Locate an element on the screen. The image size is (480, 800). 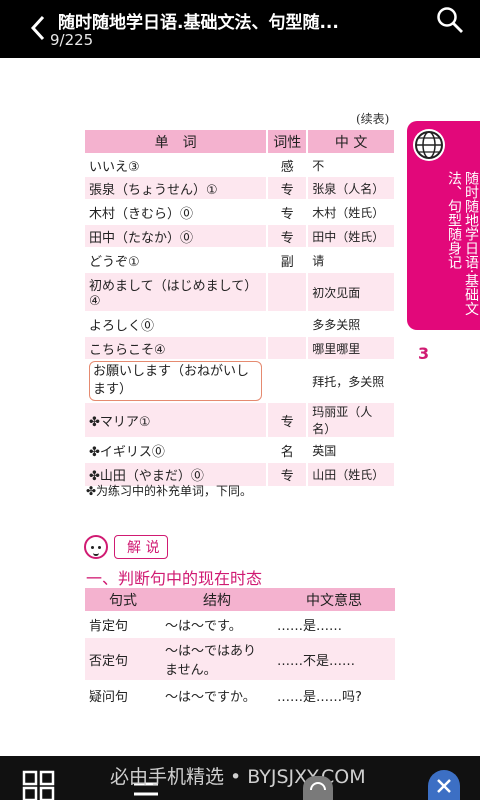
meaning-cell: ……是……吗? is located at coordinates (334, 694).